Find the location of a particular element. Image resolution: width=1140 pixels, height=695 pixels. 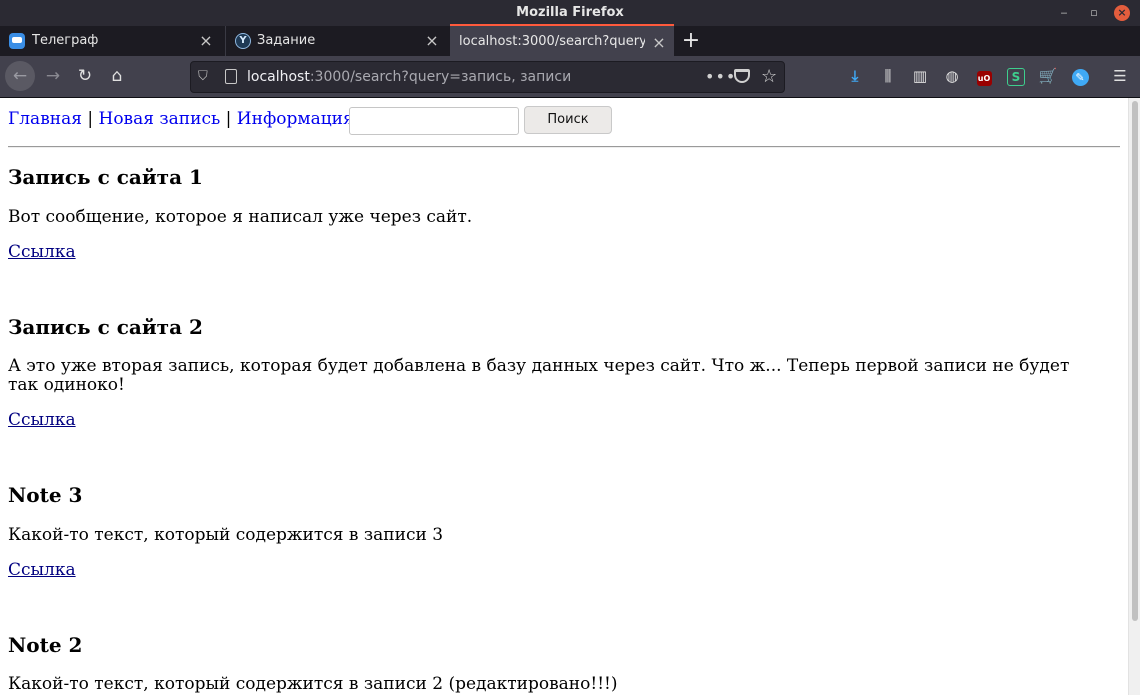

pocket-icon is located at coordinates (742, 76).